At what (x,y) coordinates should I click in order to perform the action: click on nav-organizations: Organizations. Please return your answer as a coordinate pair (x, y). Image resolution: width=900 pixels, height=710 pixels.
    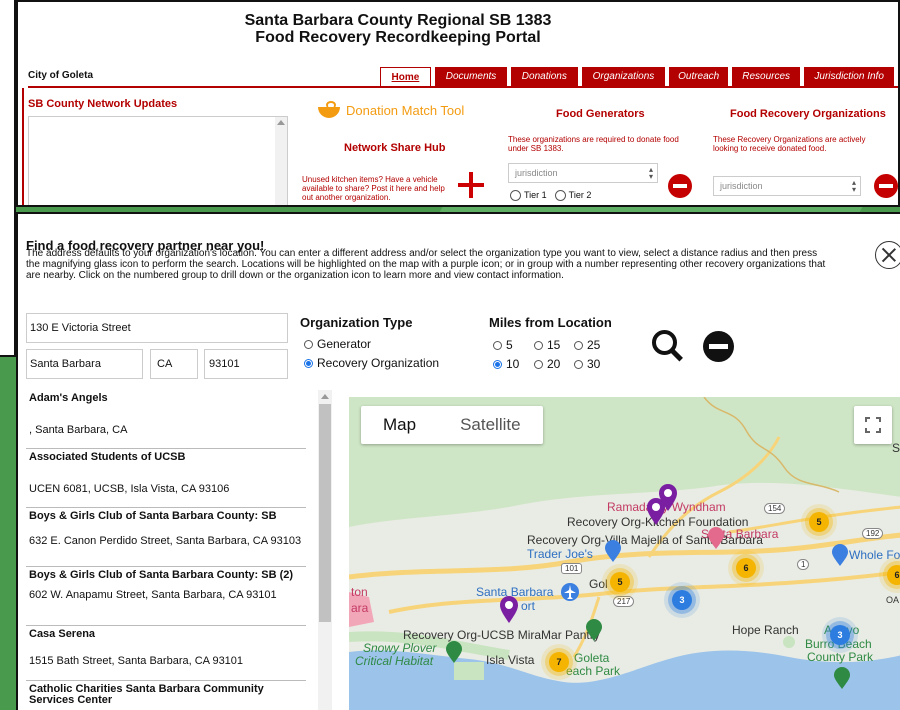
    Looking at the image, I should click on (623, 76).